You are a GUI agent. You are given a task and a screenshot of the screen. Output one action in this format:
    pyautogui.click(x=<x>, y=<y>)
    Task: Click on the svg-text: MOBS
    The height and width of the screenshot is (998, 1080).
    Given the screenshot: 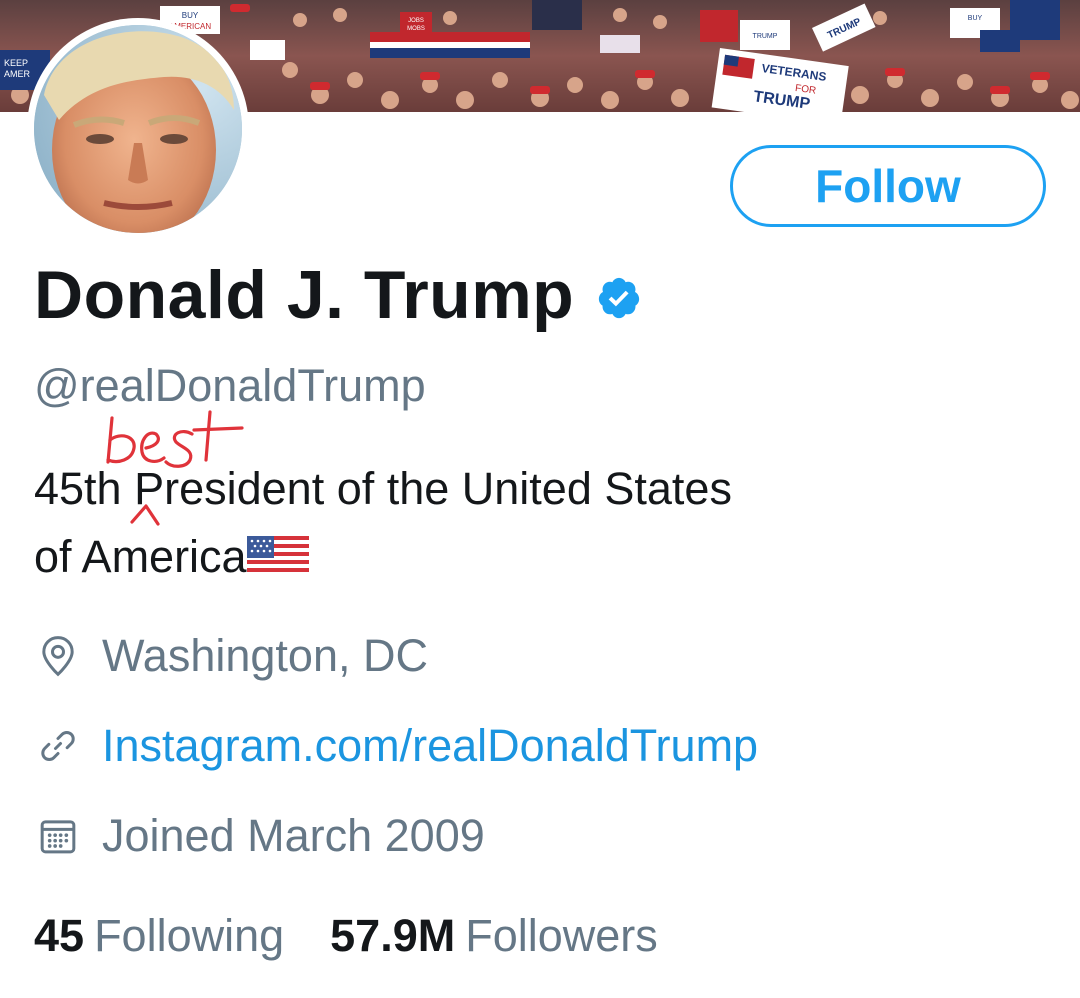 What is the action you would take?
    pyautogui.click(x=416, y=29)
    